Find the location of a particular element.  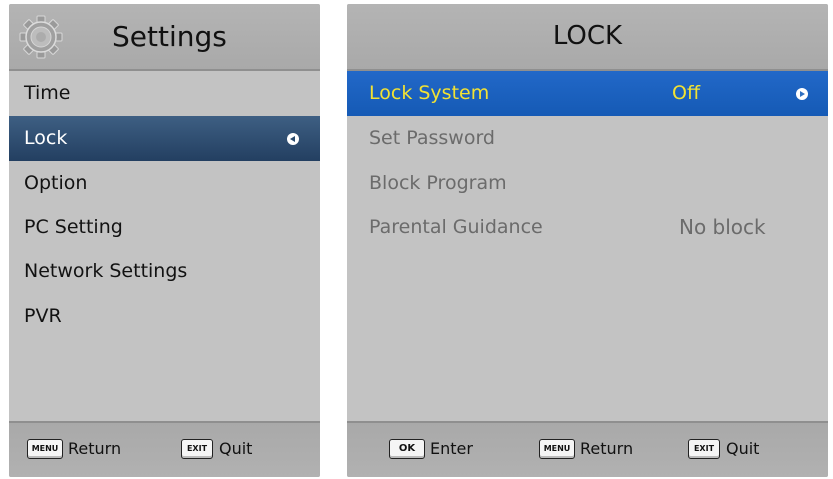

lock-item-parental-guidance: Parental Guidance No block is located at coordinates (587, 227).